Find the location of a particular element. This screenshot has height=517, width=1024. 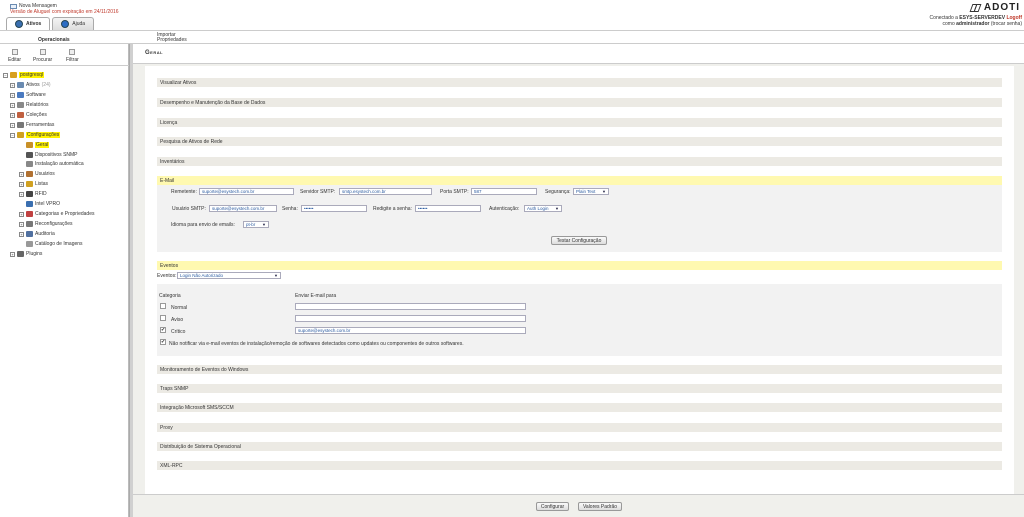

tree-item-instalacao: Instalação automática is located at coordinates (55, 164).